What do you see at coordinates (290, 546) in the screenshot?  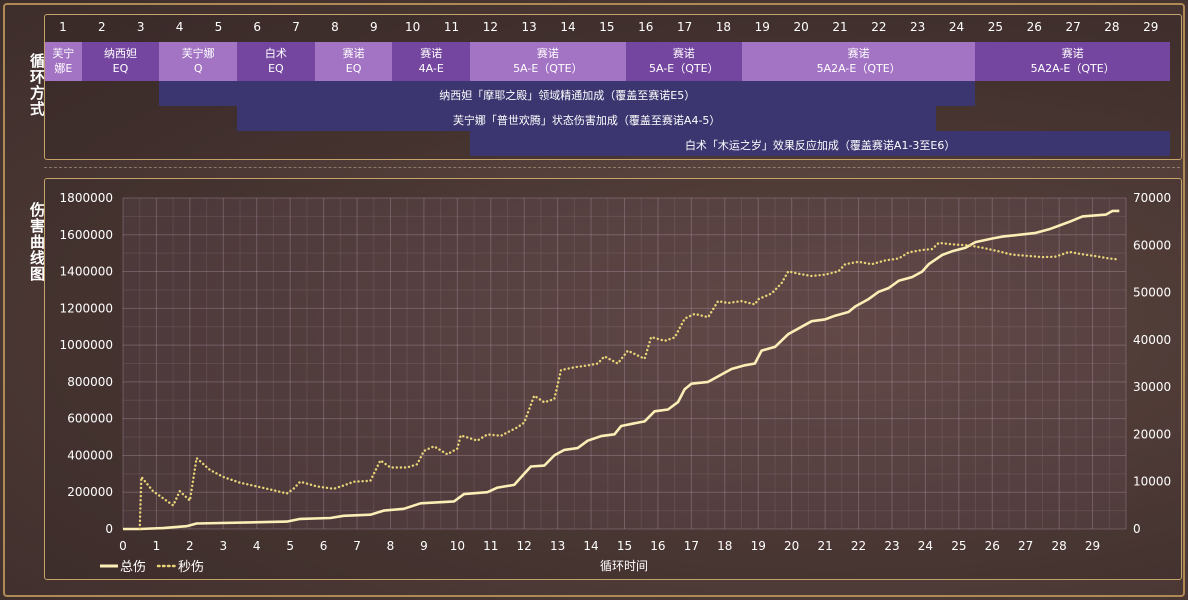 I see `x-tick-label: 5` at bounding box center [290, 546].